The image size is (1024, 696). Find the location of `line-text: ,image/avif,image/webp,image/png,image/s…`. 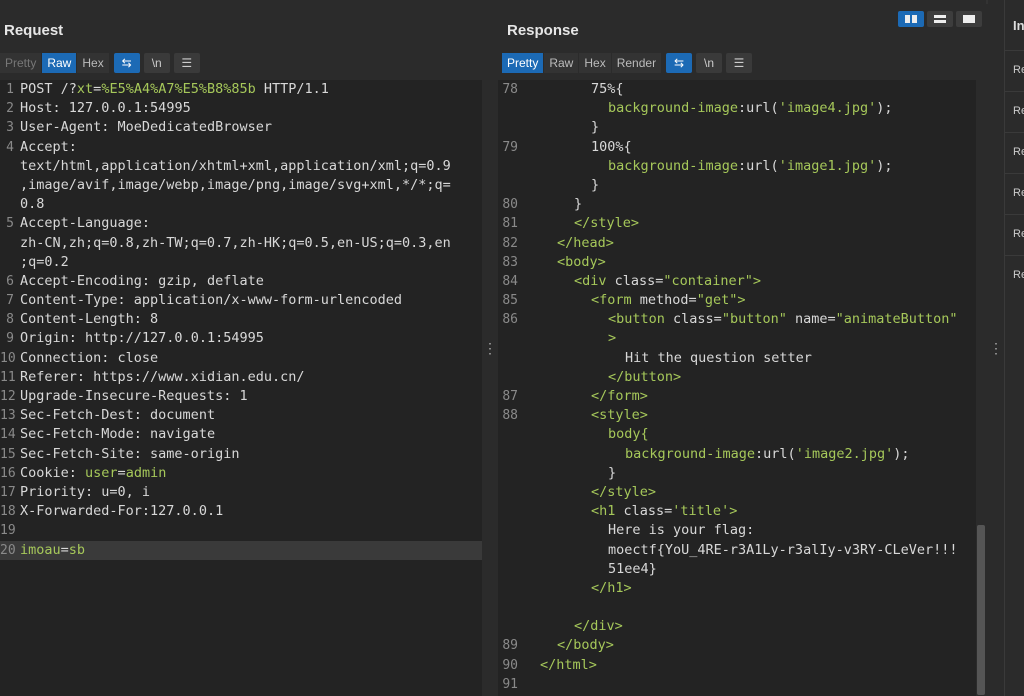

line-text: ,image/avif,image/webp,image/png,image/s… is located at coordinates (235, 185).